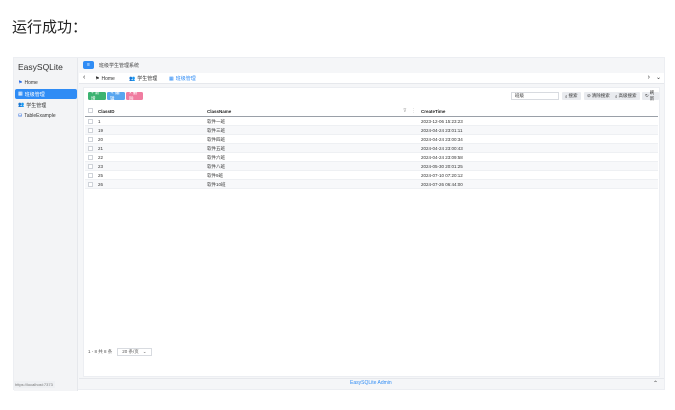 The width and height of the screenshot is (675, 410). I want to click on cell-classid: 21, so click(101, 148).